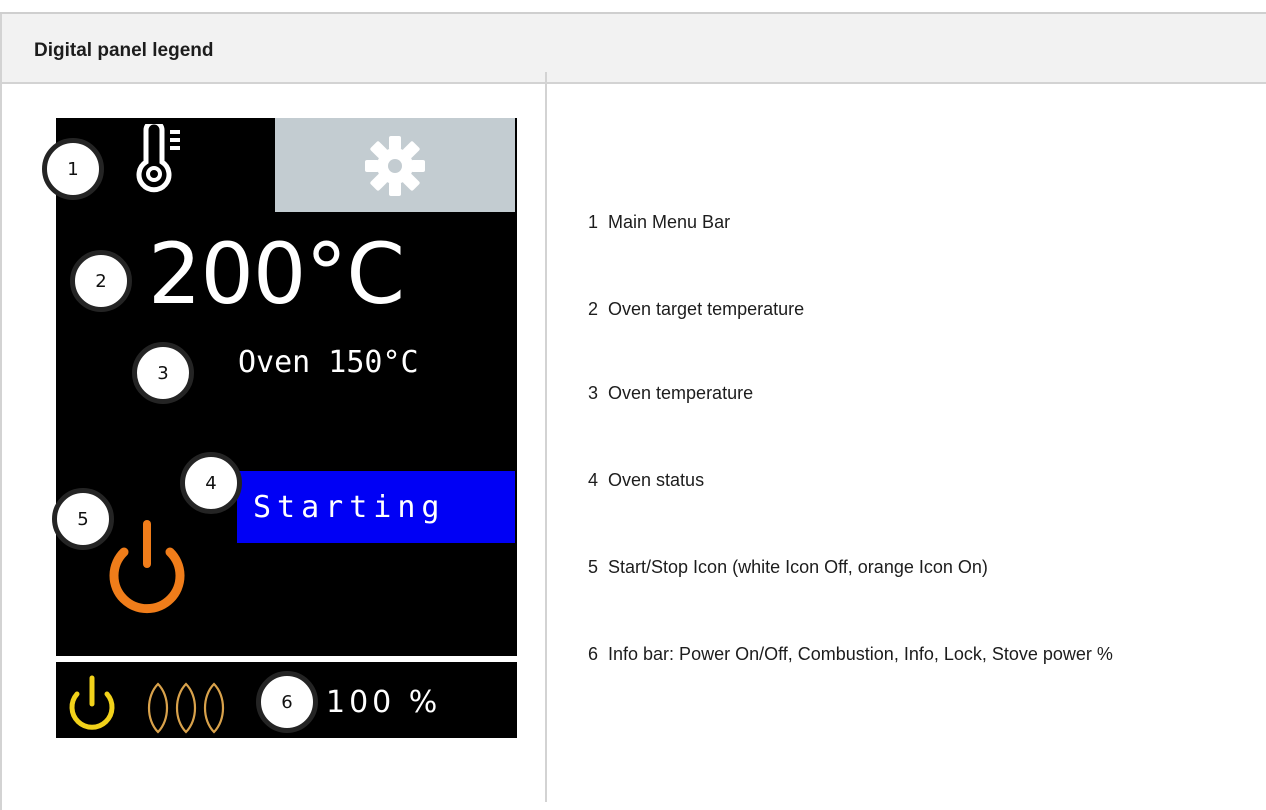 Image resolution: width=1266 pixels, height=810 pixels. What do you see at coordinates (186, 708) in the screenshot?
I see `combustion-icon` at bounding box center [186, 708].